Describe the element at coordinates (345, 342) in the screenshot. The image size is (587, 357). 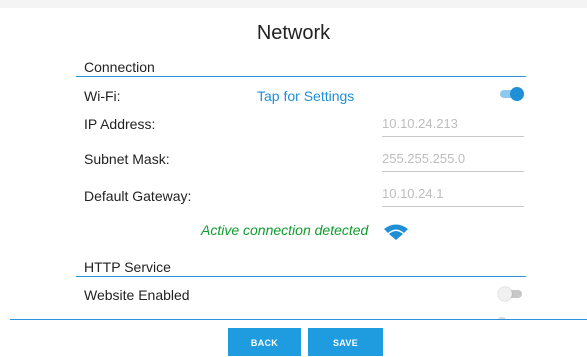
I see `save-button: SAVE` at that location.